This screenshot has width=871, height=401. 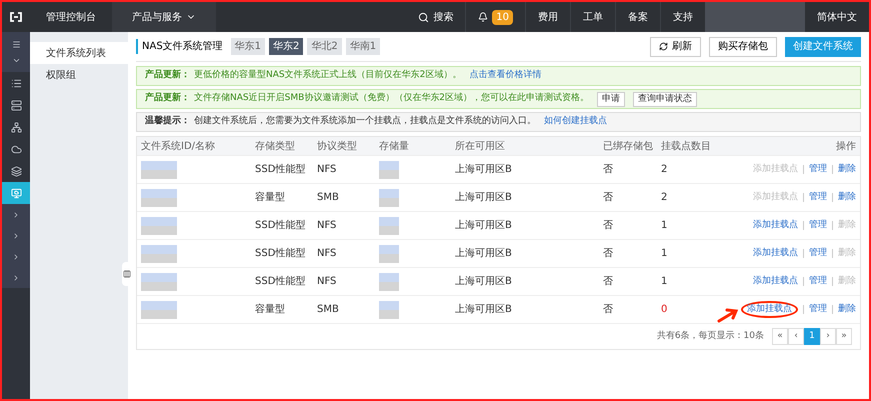 What do you see at coordinates (728, 314) in the screenshot?
I see `annotation-arrow` at bounding box center [728, 314].